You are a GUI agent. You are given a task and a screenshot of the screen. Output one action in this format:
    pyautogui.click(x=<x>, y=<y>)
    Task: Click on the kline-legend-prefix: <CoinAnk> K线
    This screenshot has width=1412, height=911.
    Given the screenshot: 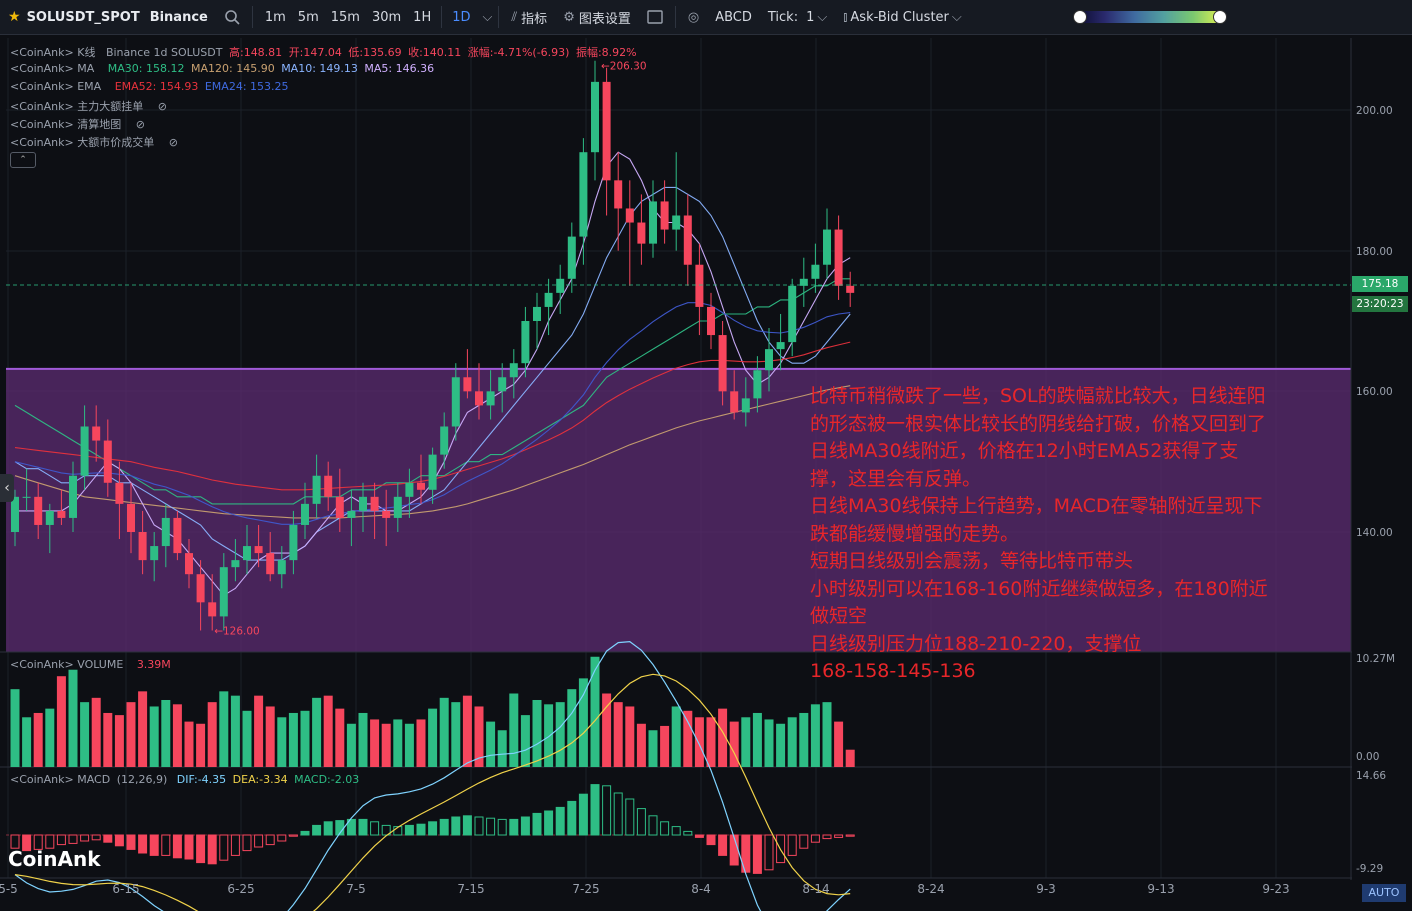 What is the action you would take?
    pyautogui.click(x=53, y=52)
    